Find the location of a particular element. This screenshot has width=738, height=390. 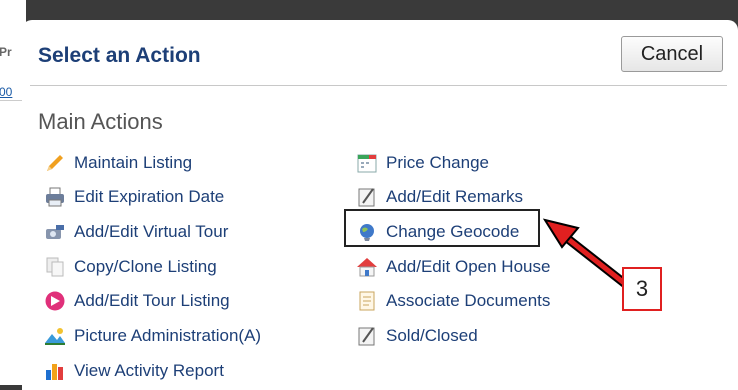

camera-icon is located at coordinates (55, 232).